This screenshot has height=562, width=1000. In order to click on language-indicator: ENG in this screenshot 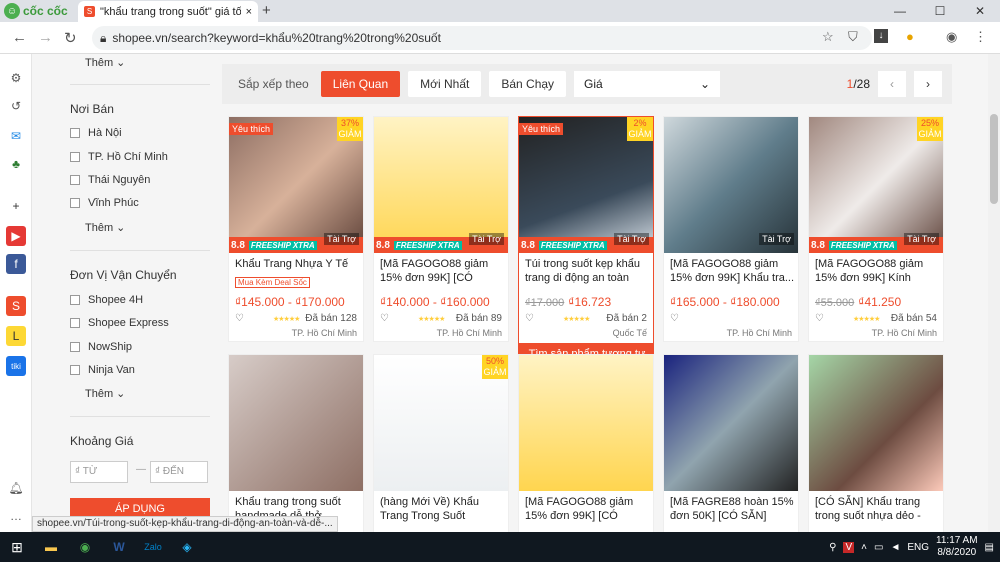, I will do `click(918, 547)`.